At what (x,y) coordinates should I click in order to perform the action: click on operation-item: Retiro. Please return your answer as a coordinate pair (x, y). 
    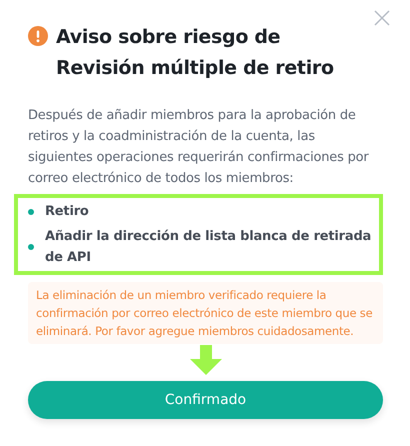
    Looking at the image, I should click on (67, 212).